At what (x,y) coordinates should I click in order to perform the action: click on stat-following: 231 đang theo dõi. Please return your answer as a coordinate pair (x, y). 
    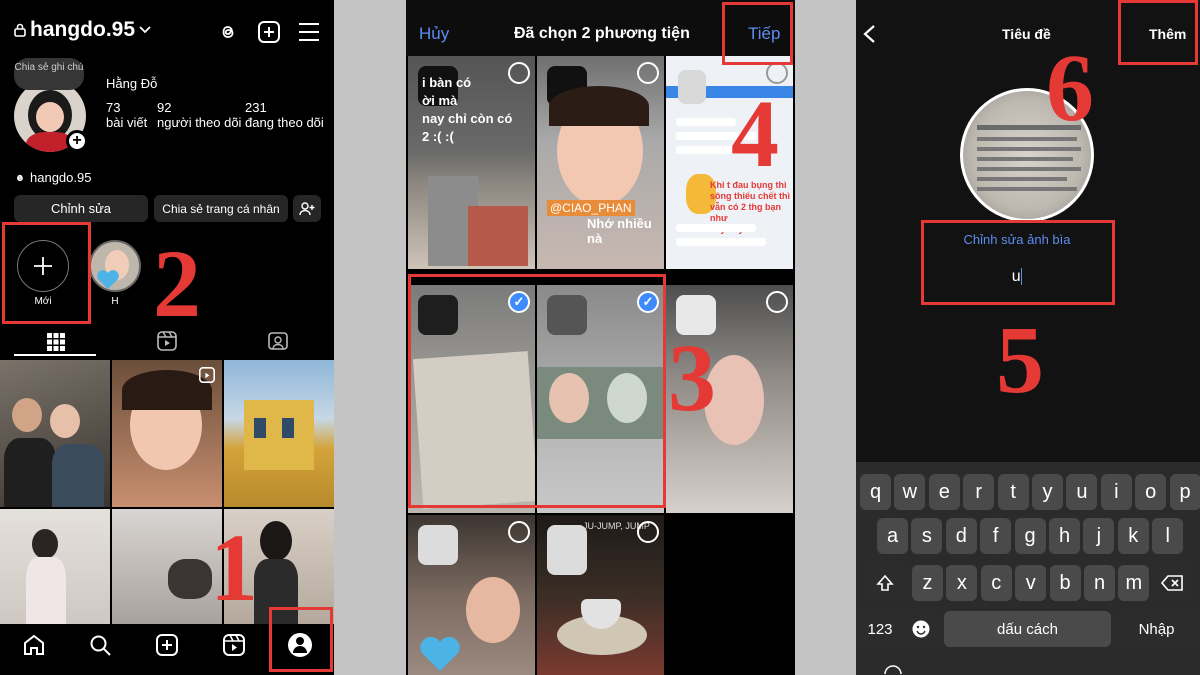
    Looking at the image, I should click on (284, 115).